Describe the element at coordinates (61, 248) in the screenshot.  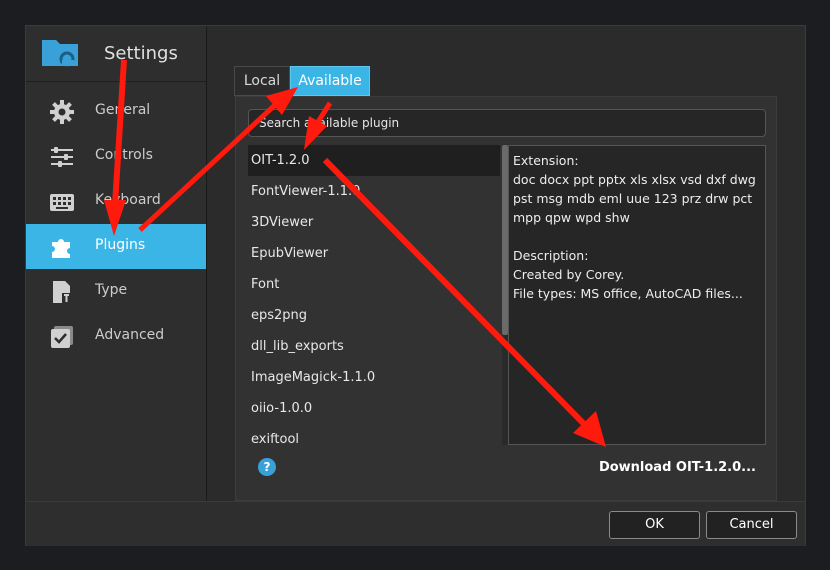
I see `puzzle-icon` at that location.